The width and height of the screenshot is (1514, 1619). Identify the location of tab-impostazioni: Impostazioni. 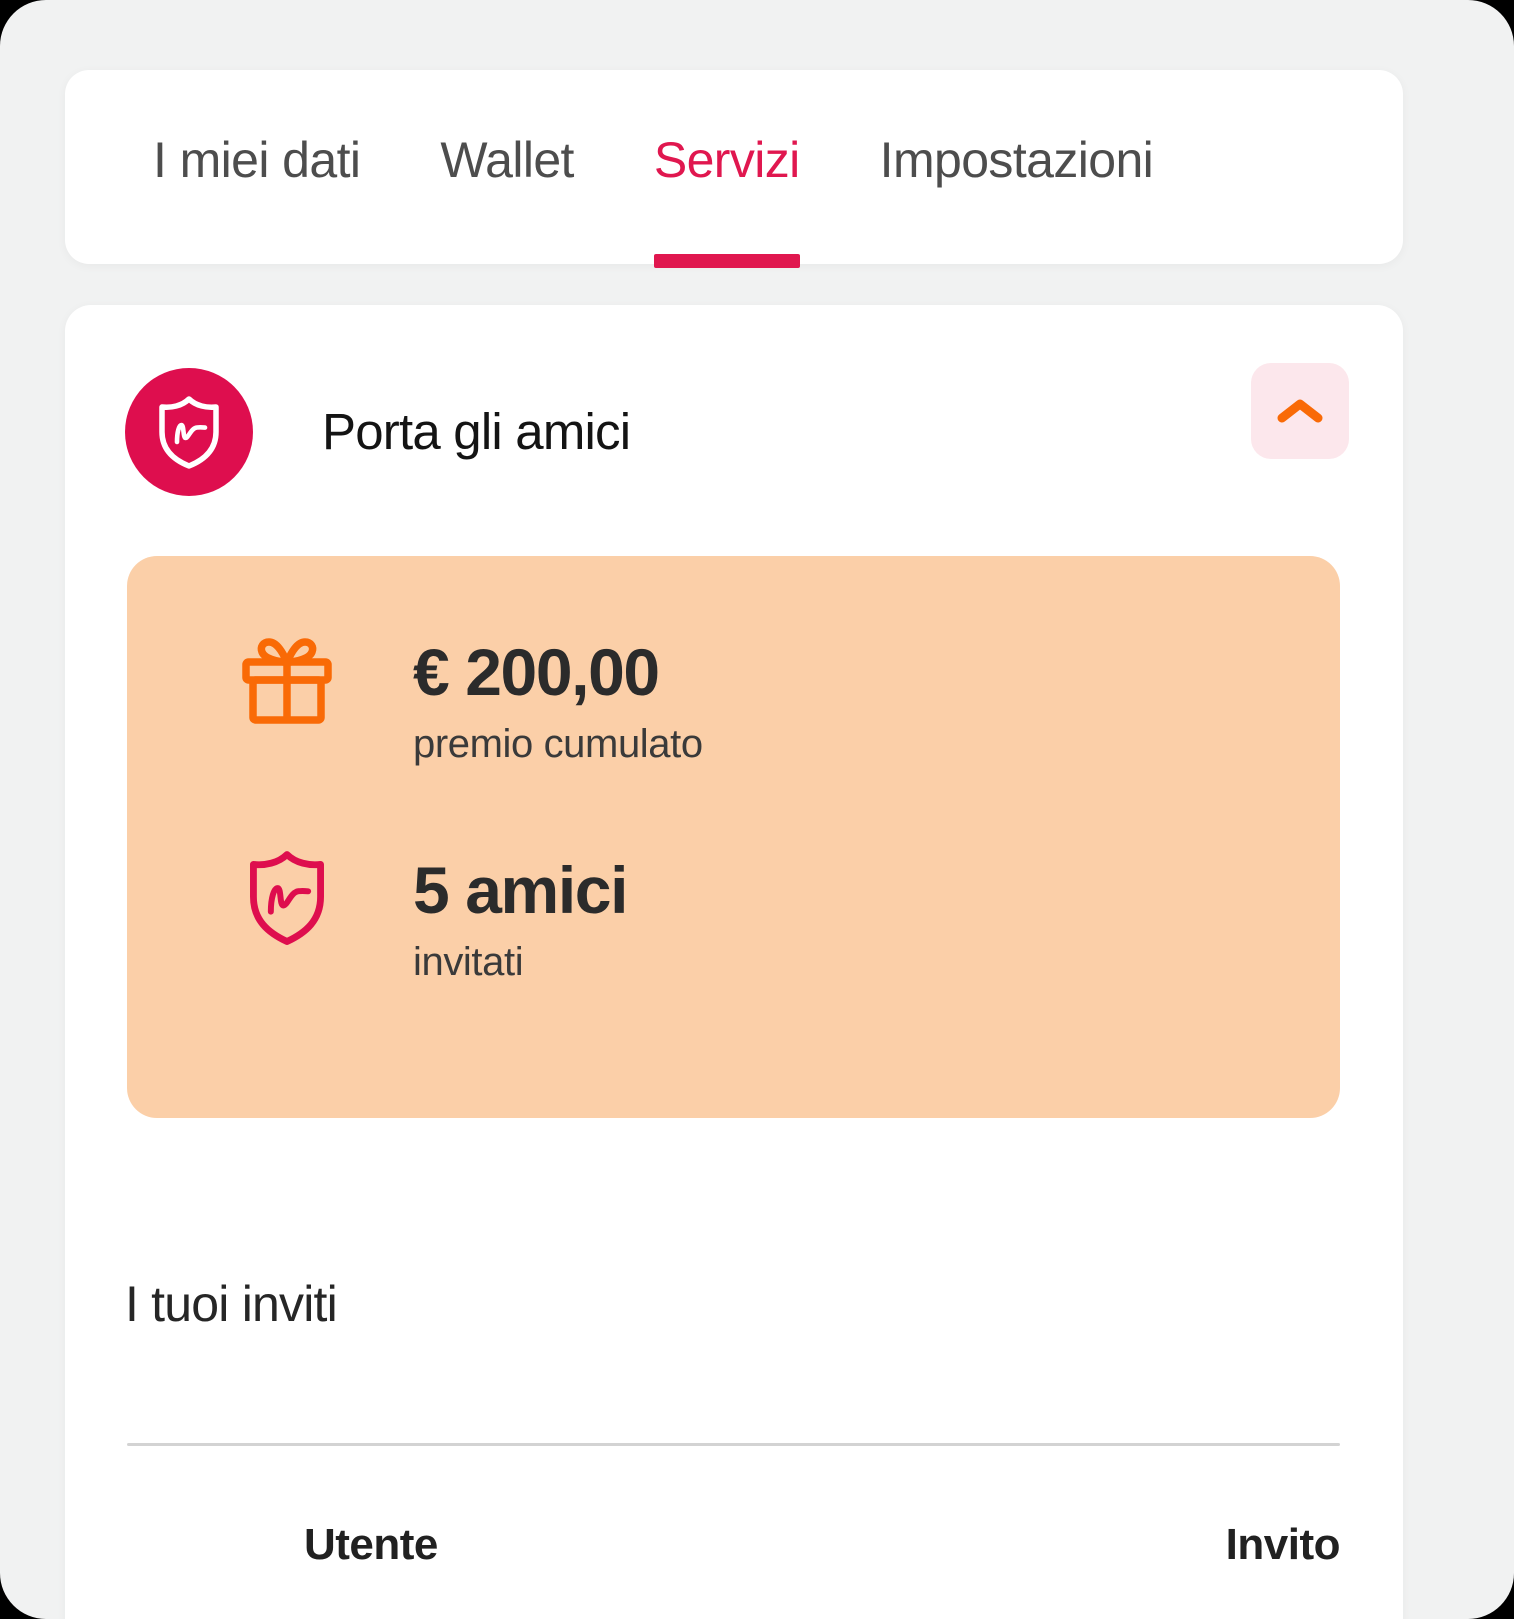
(1017, 164).